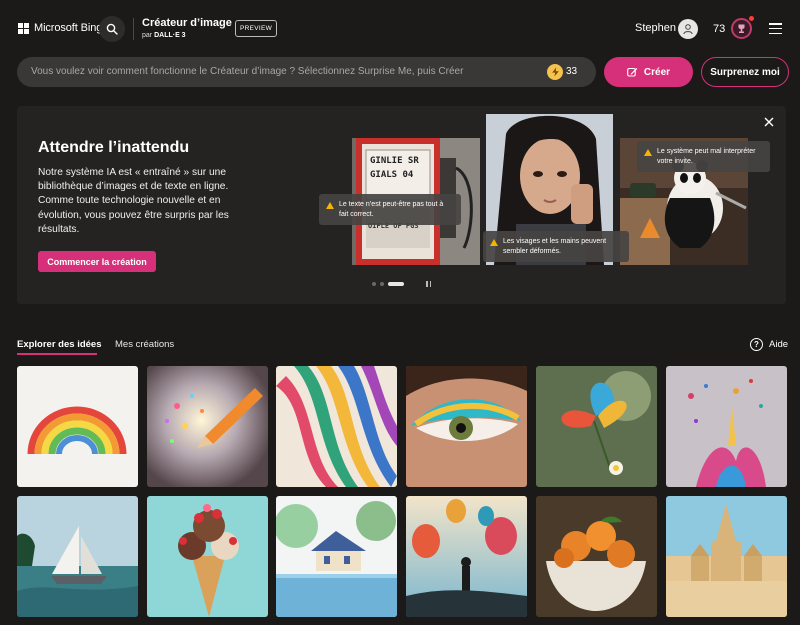  Describe the element at coordinates (114, 147) in the screenshot. I see `banner-title: Attendre l’inattendu` at that location.